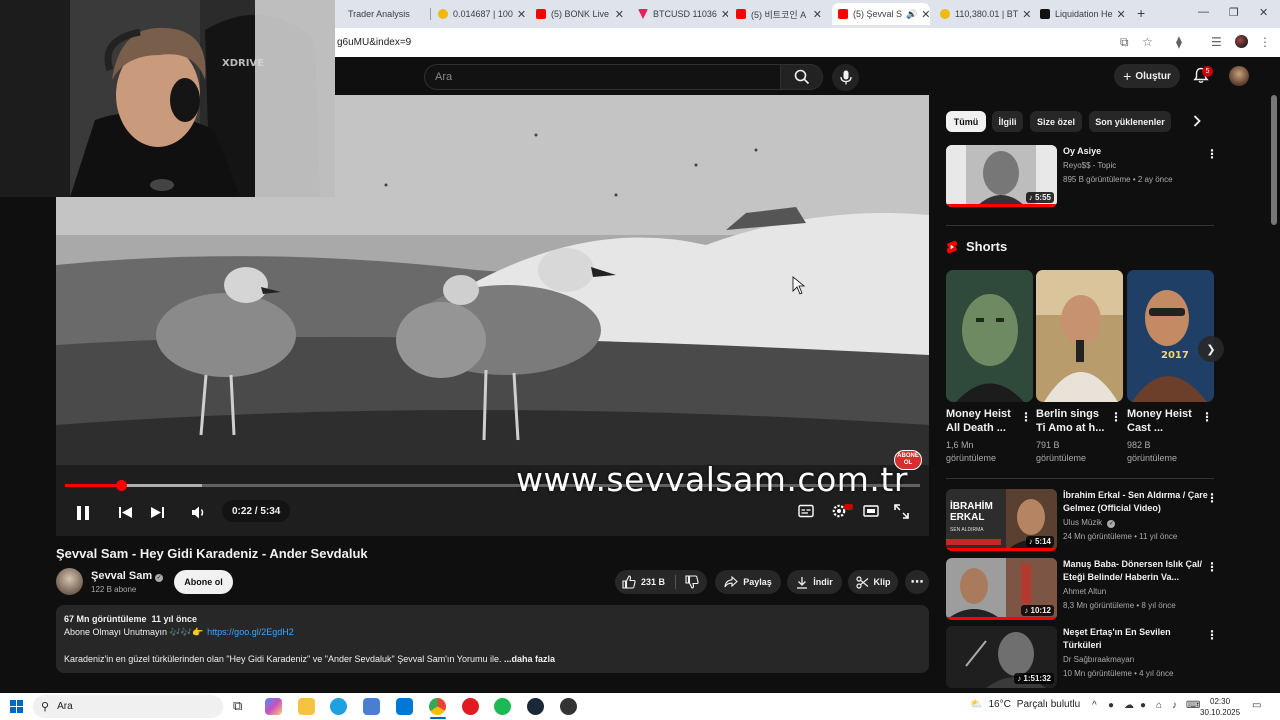  What do you see at coordinates (1203, 12) in the screenshot?
I see `minimize-icon: —` at bounding box center [1203, 12].